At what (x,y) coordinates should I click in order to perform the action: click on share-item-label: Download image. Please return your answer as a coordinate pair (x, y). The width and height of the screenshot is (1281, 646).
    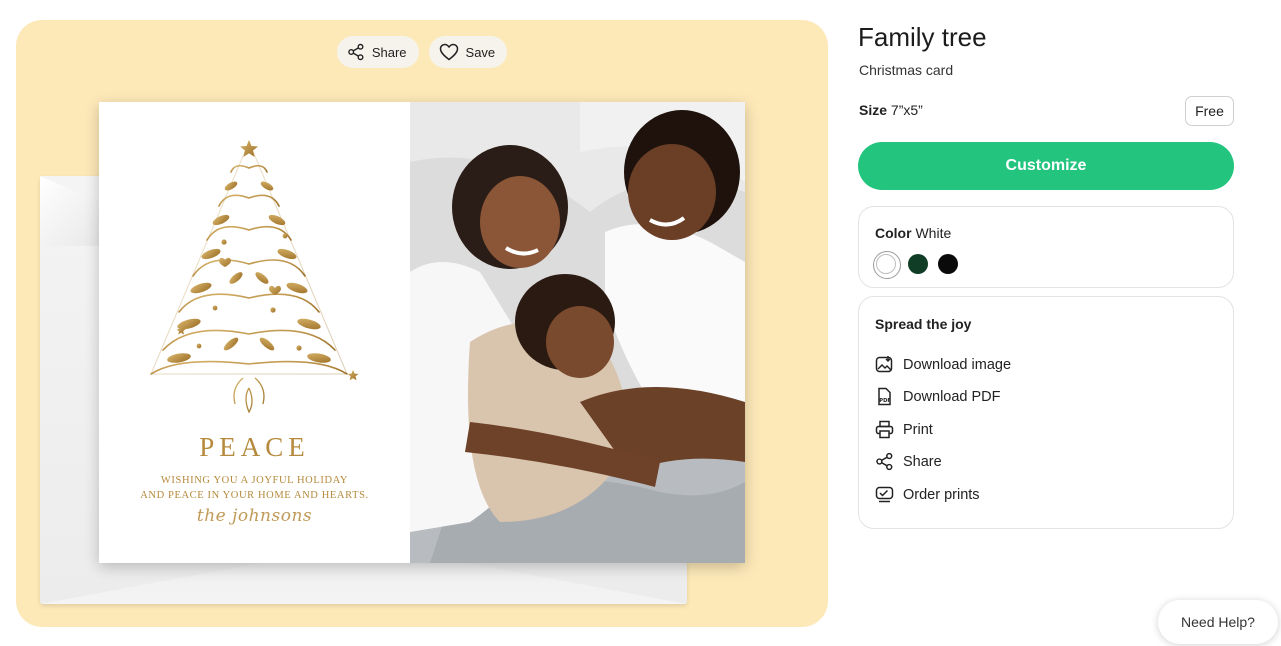
    Looking at the image, I should click on (957, 364).